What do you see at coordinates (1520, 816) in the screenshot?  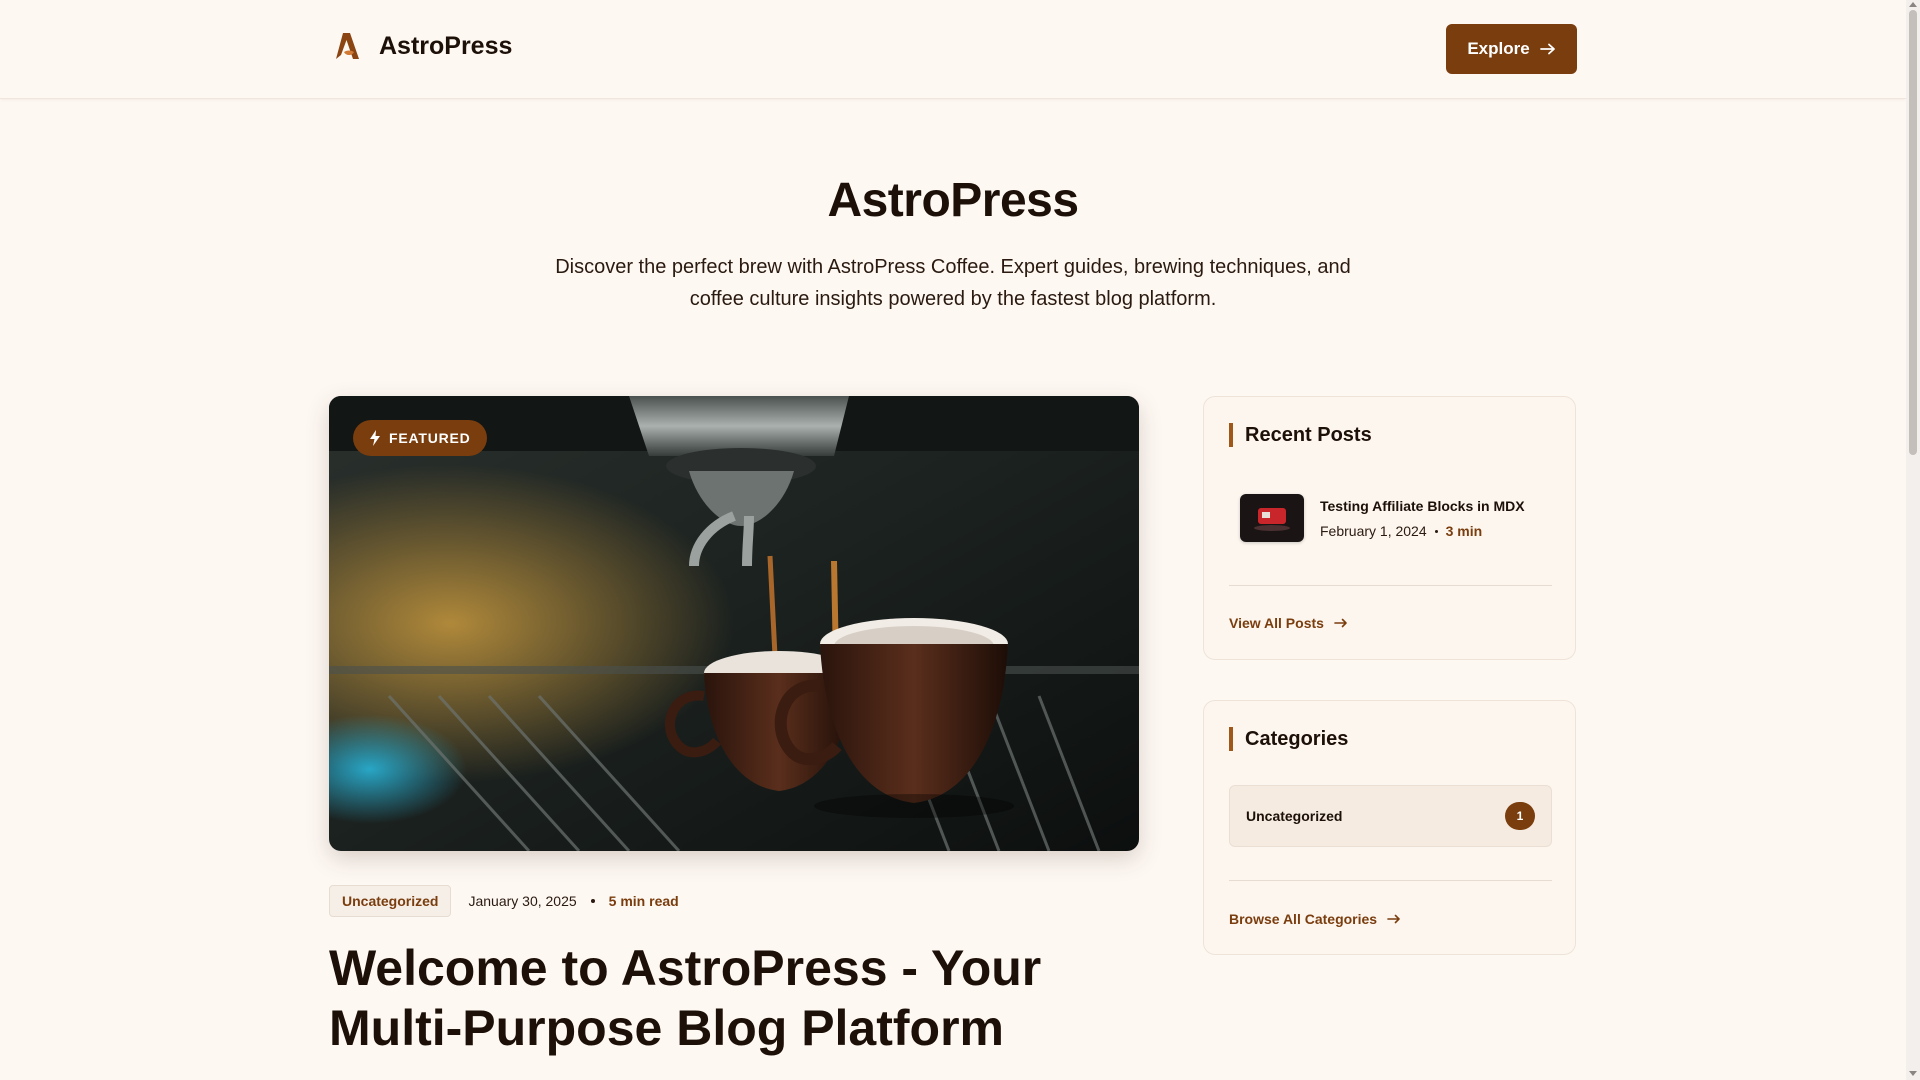 I see `category-count-badge: 1` at bounding box center [1520, 816].